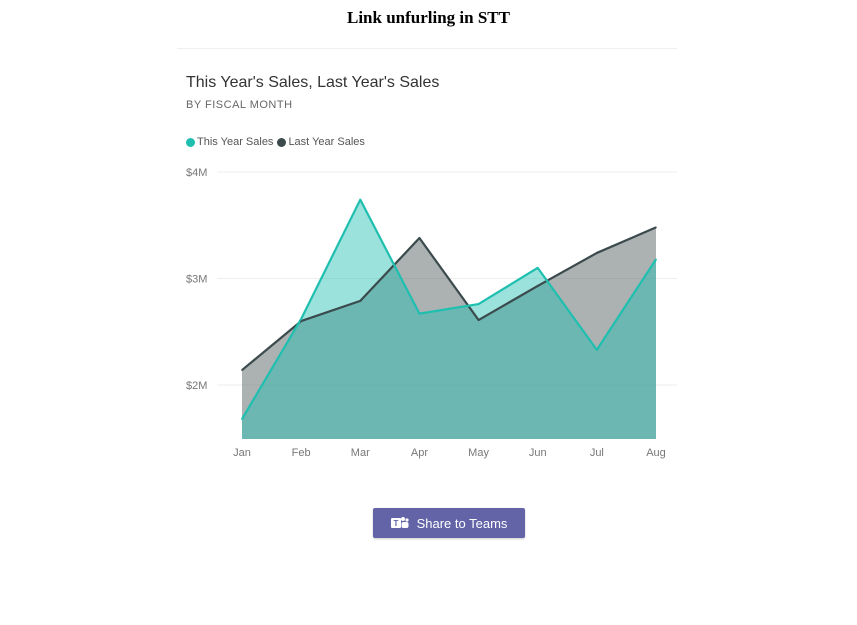  What do you see at coordinates (360, 453) in the screenshot?
I see `x-tick-label: Mar` at bounding box center [360, 453].